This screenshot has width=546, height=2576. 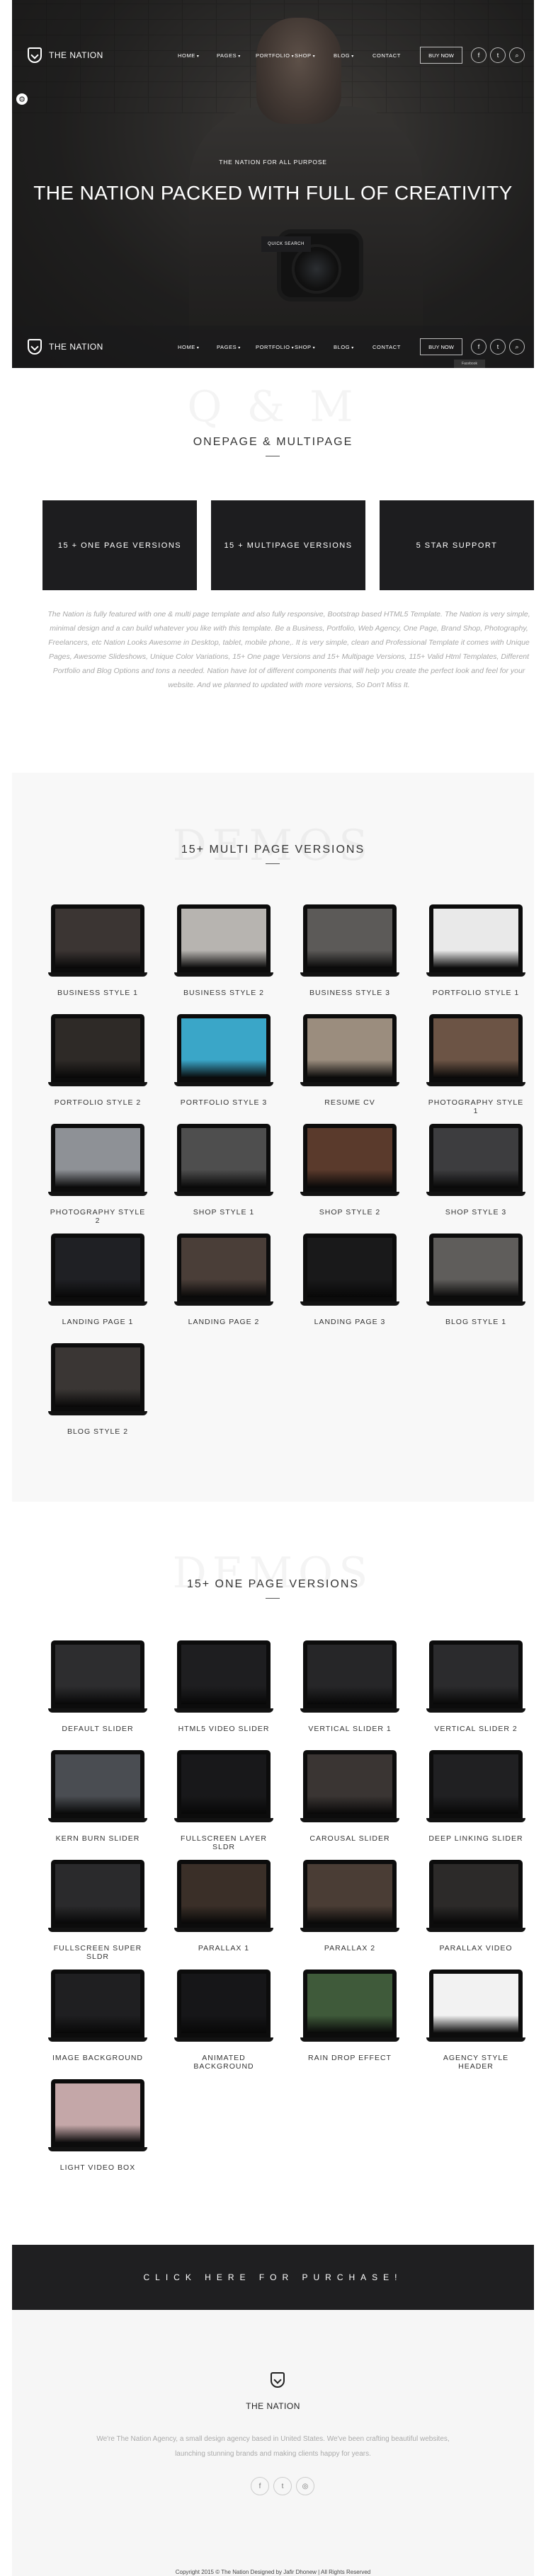 I want to click on demo-card: LIGHT VIDEO BOX, so click(x=98, y=2128).